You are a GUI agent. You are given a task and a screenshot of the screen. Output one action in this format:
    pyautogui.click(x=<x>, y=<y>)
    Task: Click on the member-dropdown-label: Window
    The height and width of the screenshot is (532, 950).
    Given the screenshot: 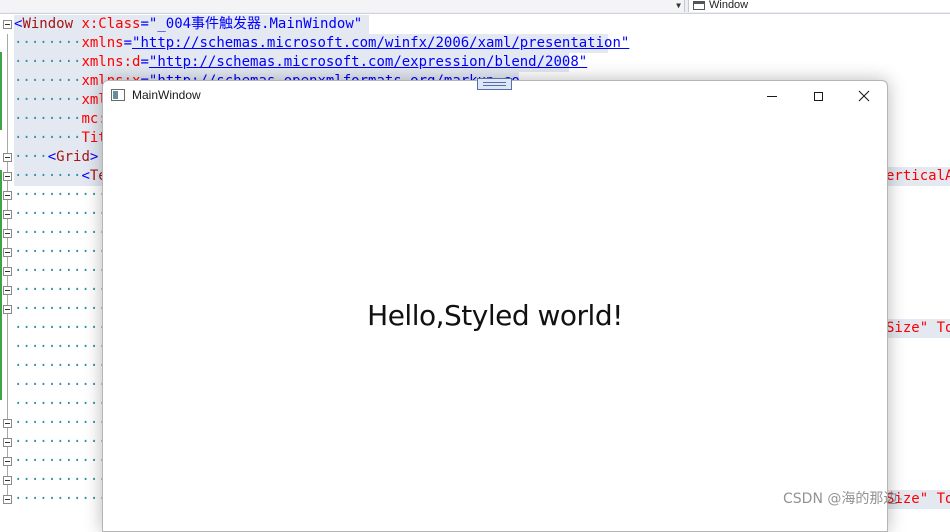 What is the action you would take?
    pyautogui.click(x=729, y=5)
    